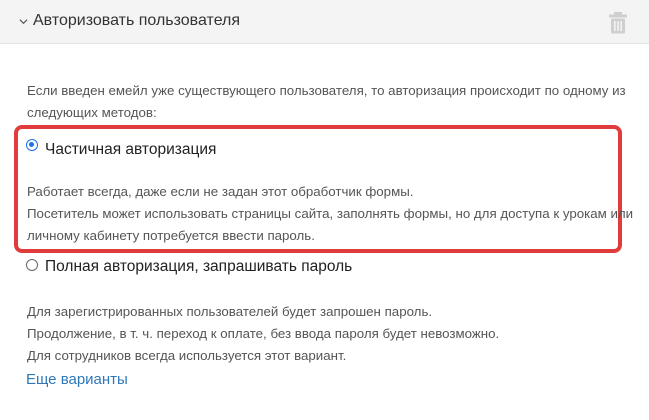 This screenshot has width=649, height=420. I want to click on option-full-auth-label: Полная авторизация, запрашивать пароль, so click(198, 267).